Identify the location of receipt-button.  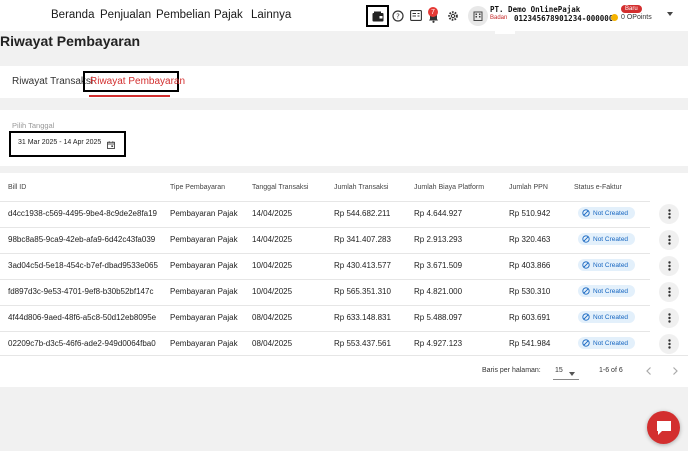
(415, 15).